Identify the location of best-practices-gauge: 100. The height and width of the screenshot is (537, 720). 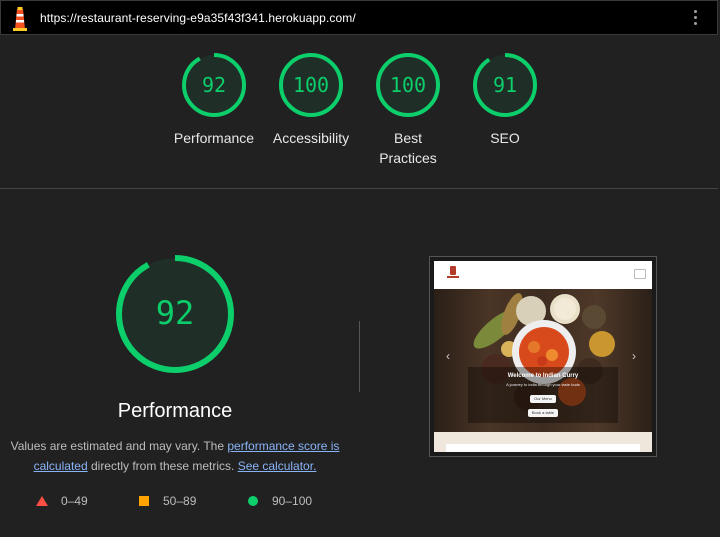
(408, 85).